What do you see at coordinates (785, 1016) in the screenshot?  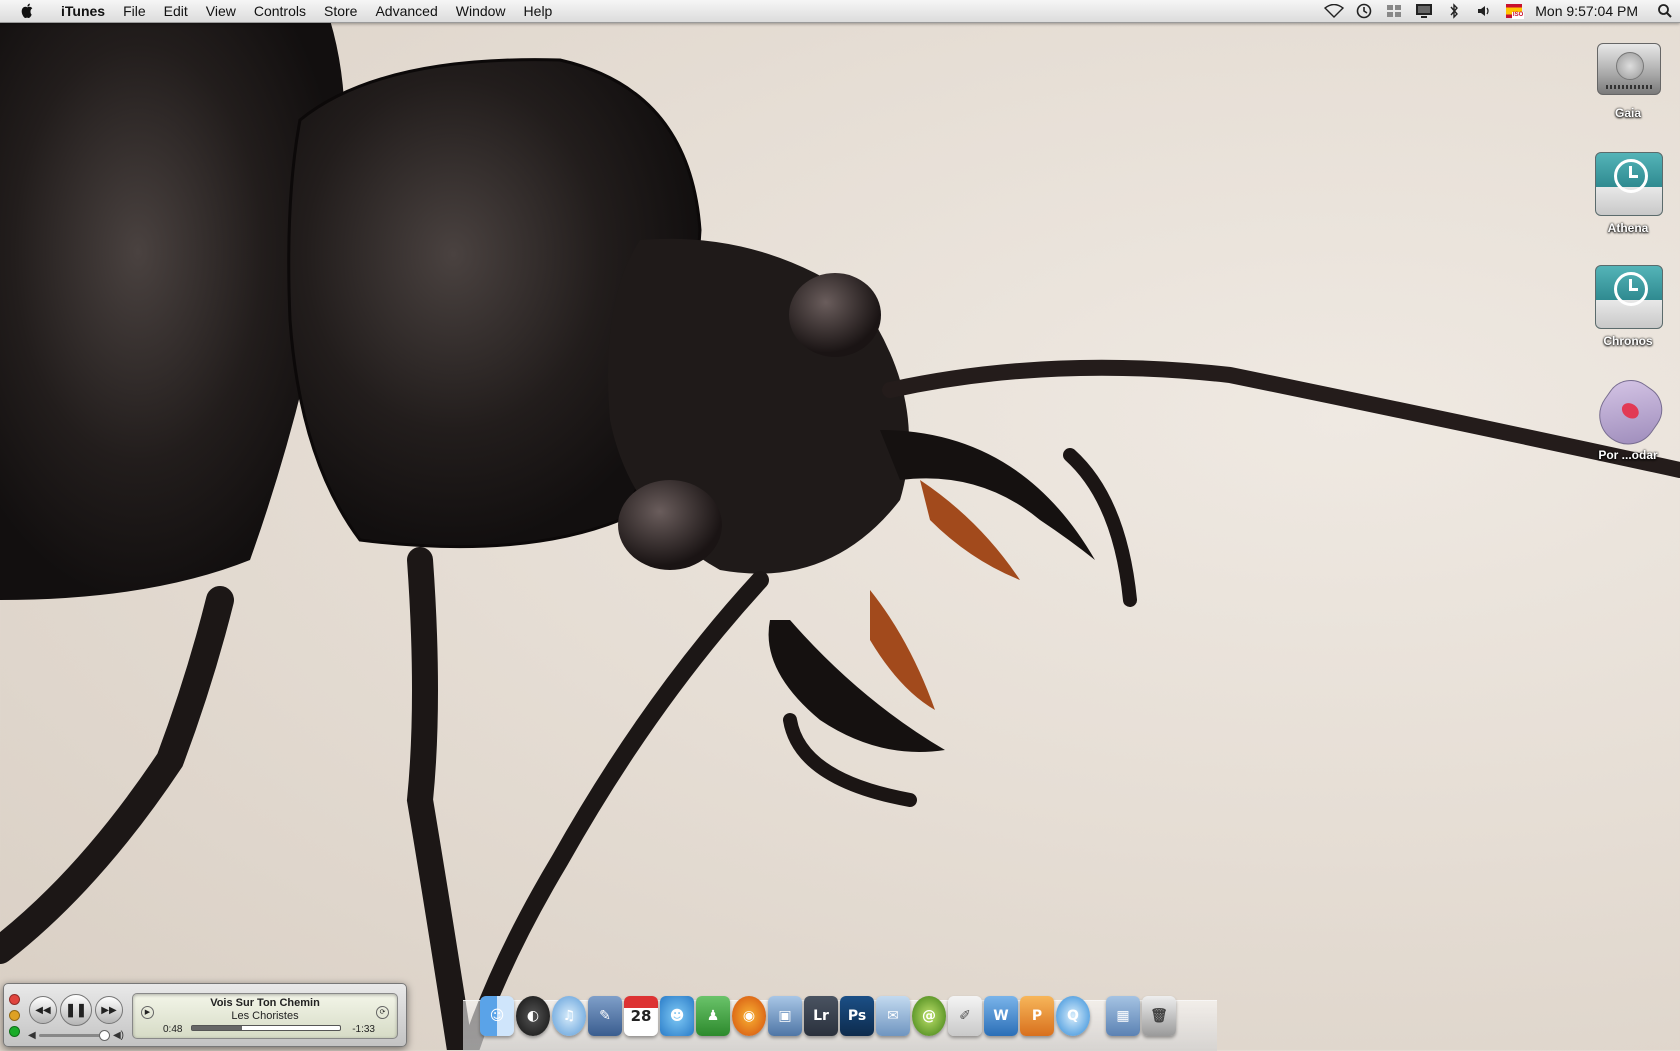 I see `iphoto-icon: ▣` at bounding box center [785, 1016].